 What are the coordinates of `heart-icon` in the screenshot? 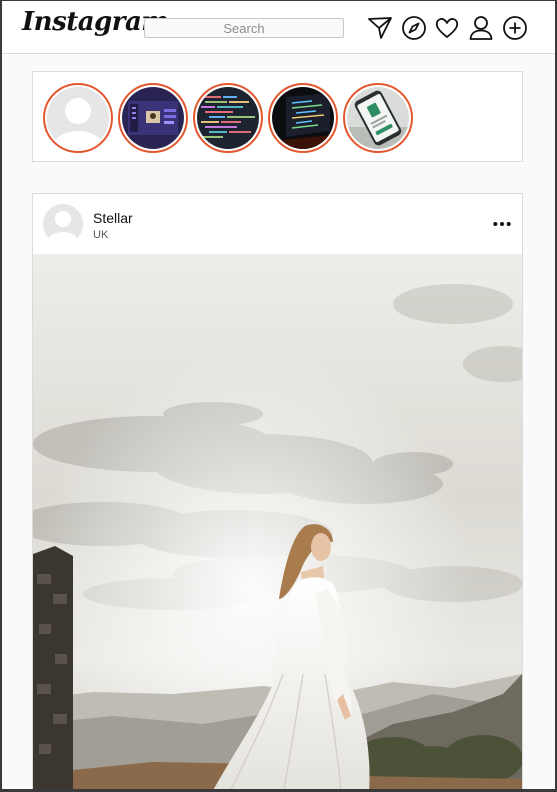 It's located at (447, 28).